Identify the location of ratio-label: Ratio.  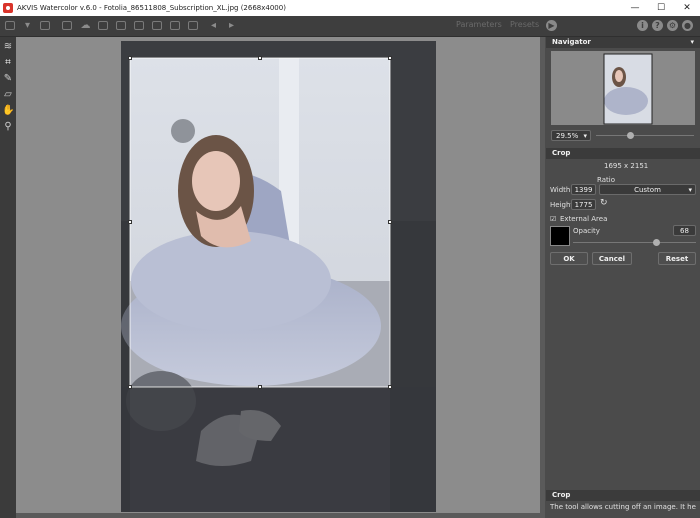
(606, 180).